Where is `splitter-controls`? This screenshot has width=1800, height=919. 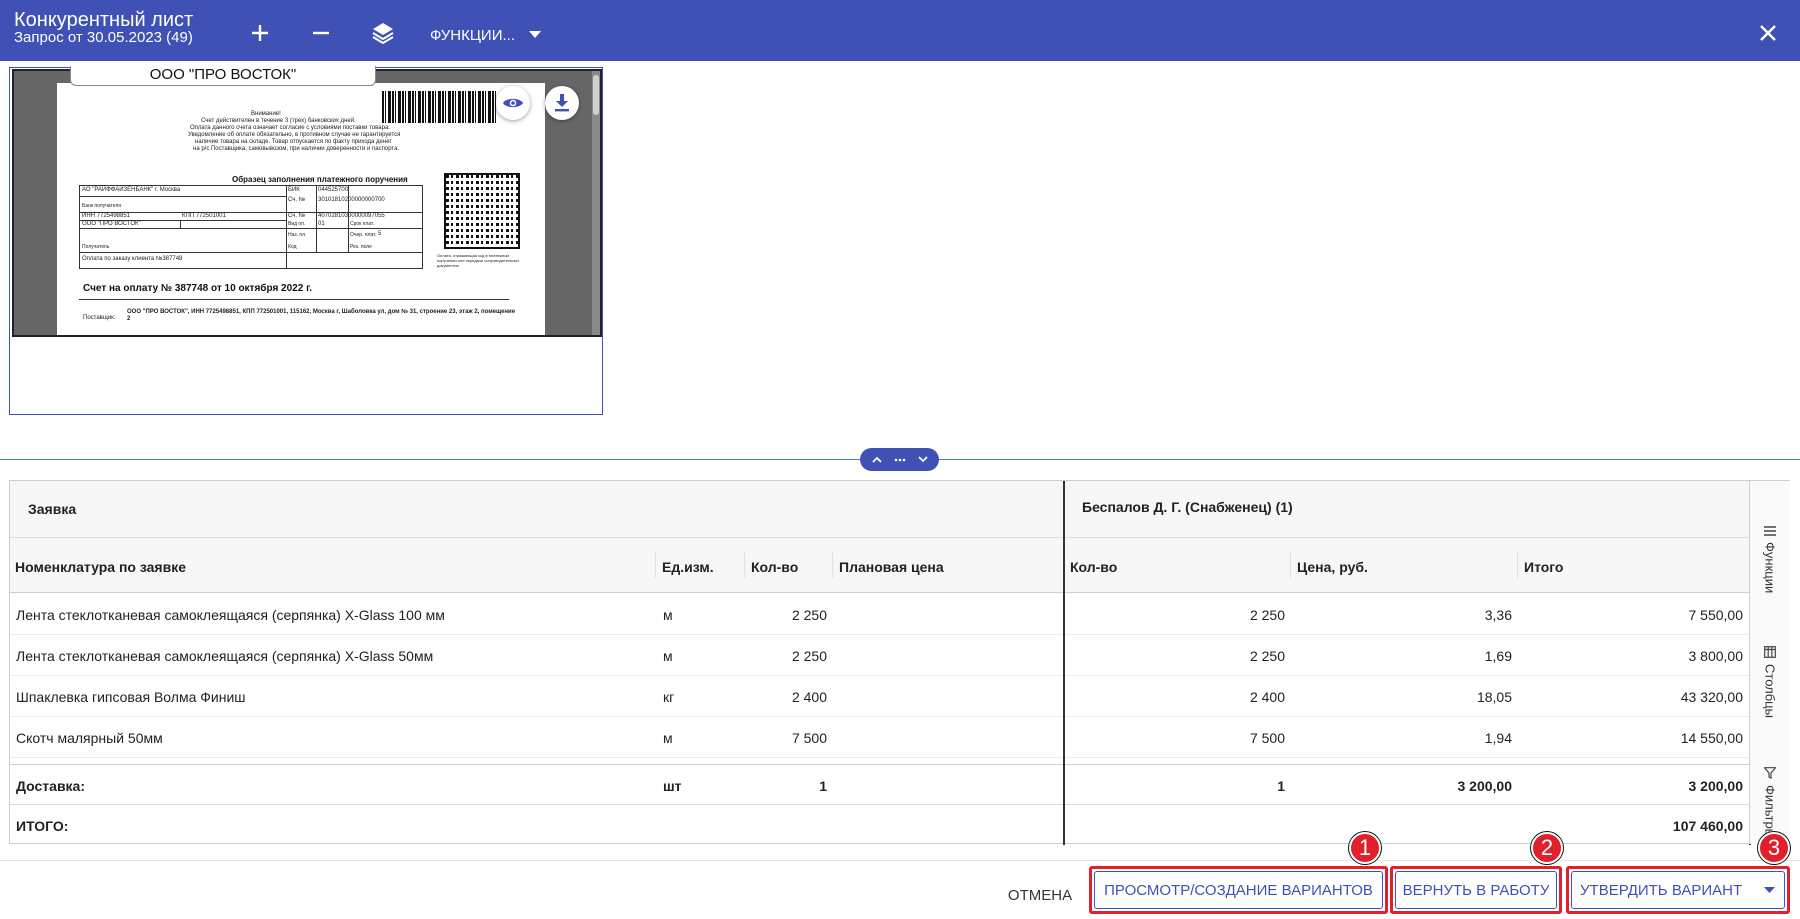 splitter-controls is located at coordinates (899, 459).